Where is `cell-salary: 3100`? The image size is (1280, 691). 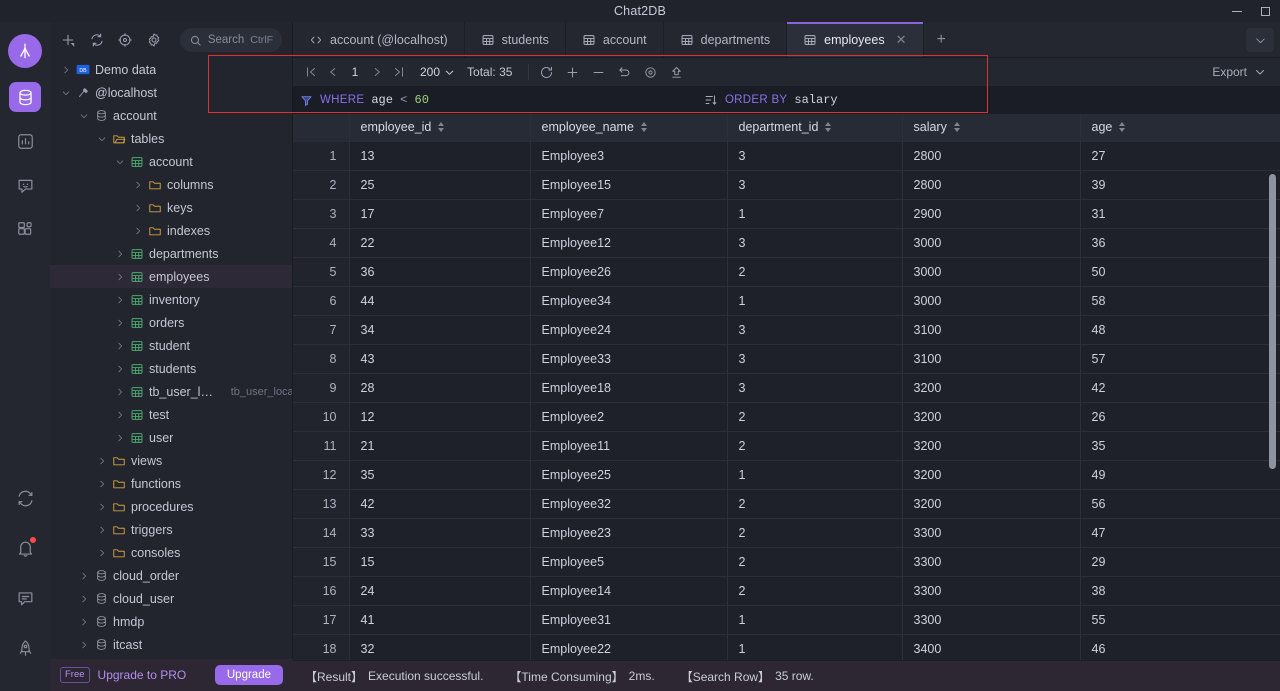 cell-salary: 3100 is located at coordinates (991, 330).